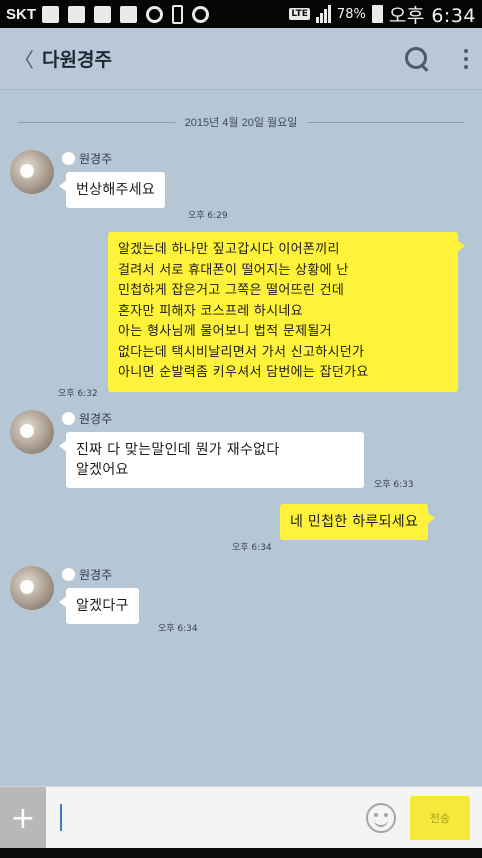 The height and width of the screenshot is (858, 482). I want to click on date-label: 2015년 4월 20일 월요일, so click(241, 123).